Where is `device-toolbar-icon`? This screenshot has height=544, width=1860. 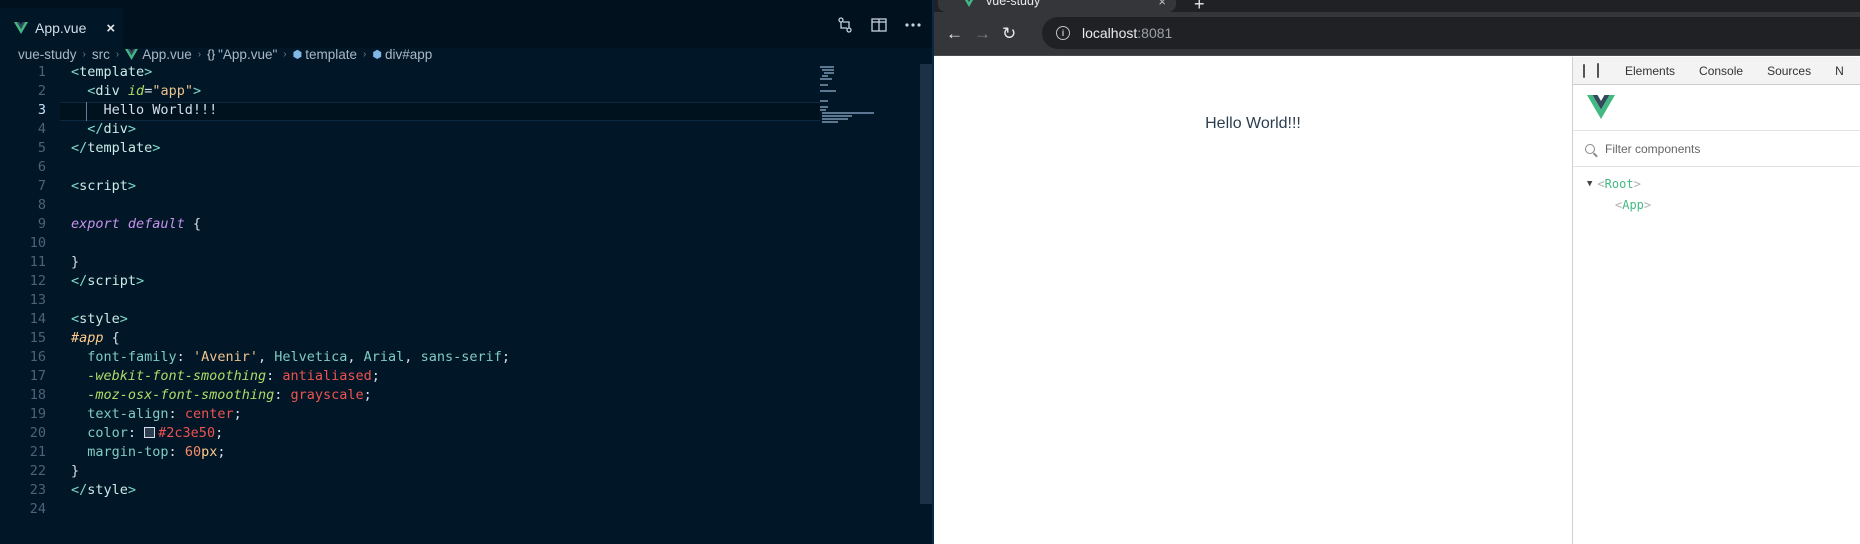 device-toolbar-icon is located at coordinates (1598, 70).